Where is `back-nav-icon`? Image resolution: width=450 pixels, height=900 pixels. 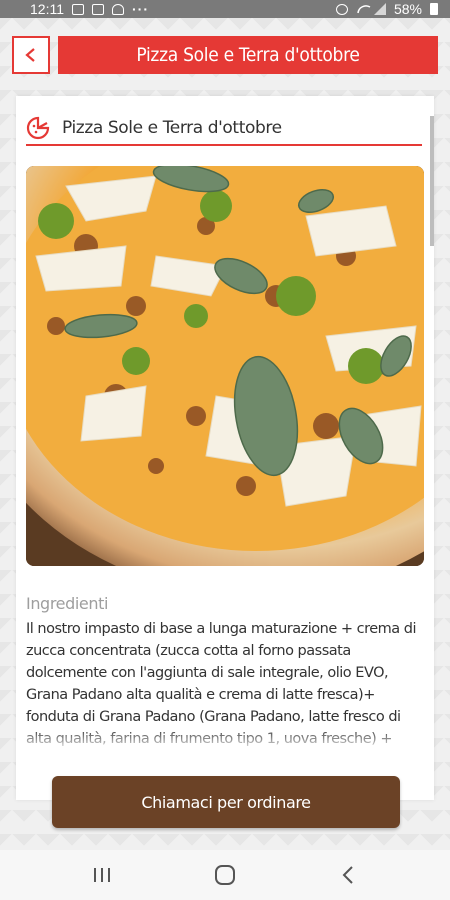
back-nav-icon is located at coordinates (348, 875).